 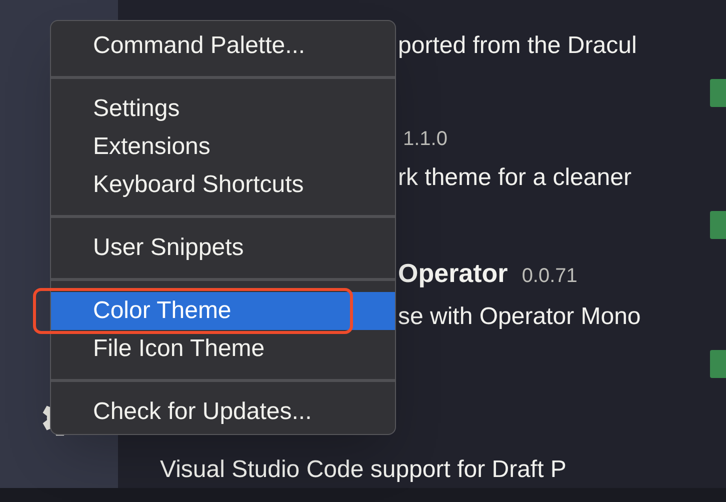 What do you see at coordinates (223, 248) in the screenshot?
I see `menu-item: User Snippets` at bounding box center [223, 248].